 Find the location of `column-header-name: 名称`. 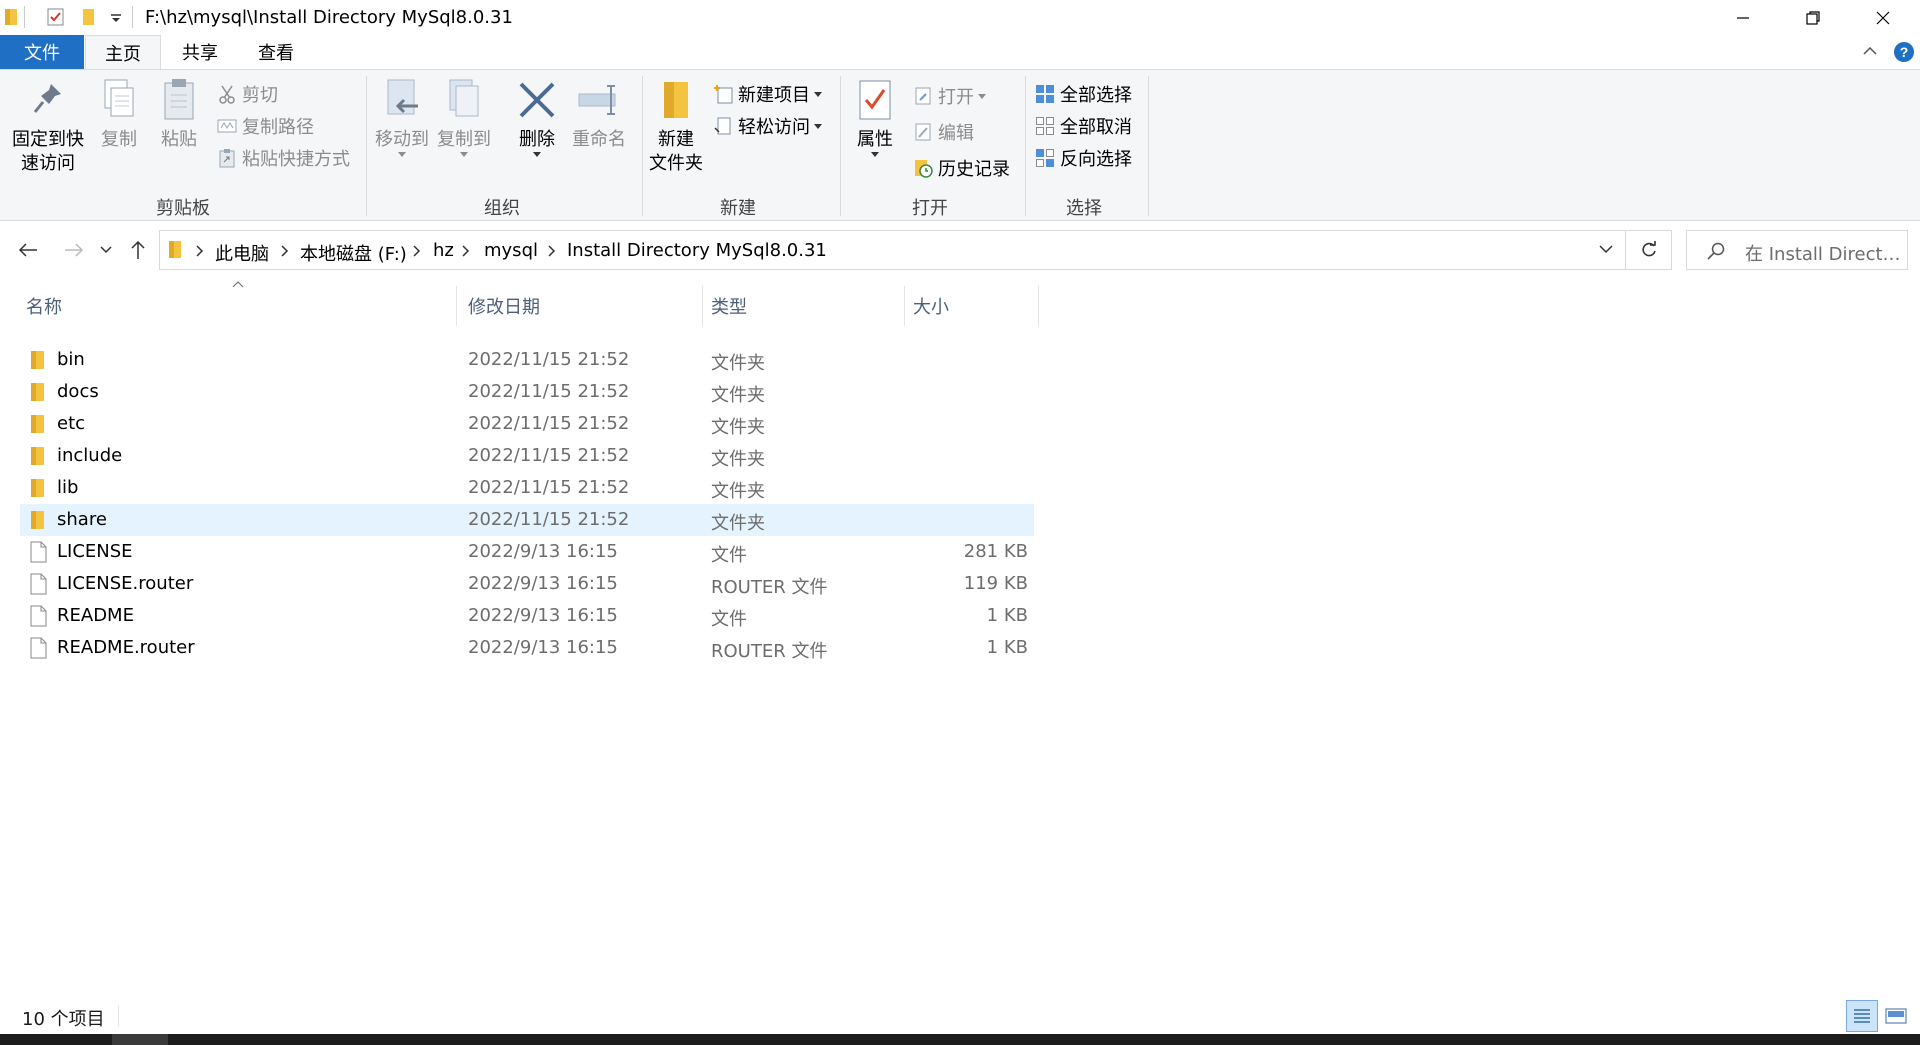

column-header-name: 名称 is located at coordinates (241, 306).